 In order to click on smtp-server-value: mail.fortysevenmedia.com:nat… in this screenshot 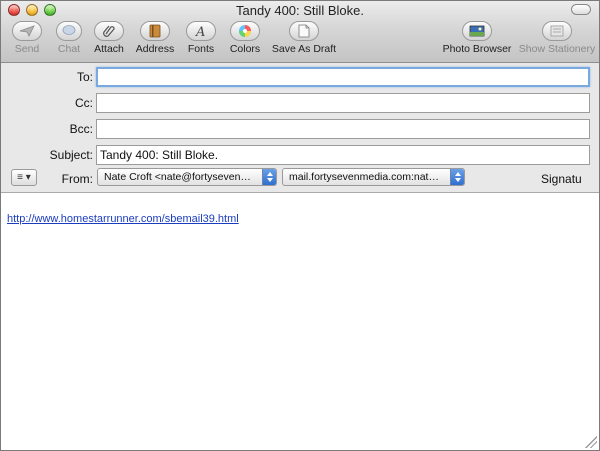, I will do `click(364, 177)`.